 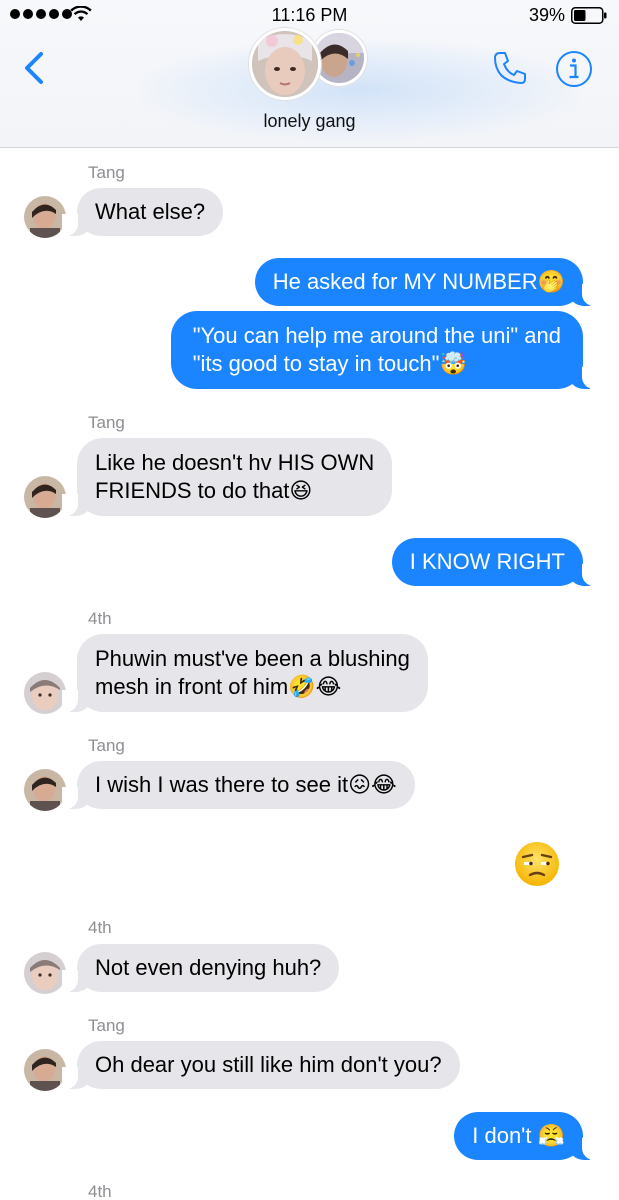 What do you see at coordinates (574, 69) in the screenshot?
I see `info-icon` at bounding box center [574, 69].